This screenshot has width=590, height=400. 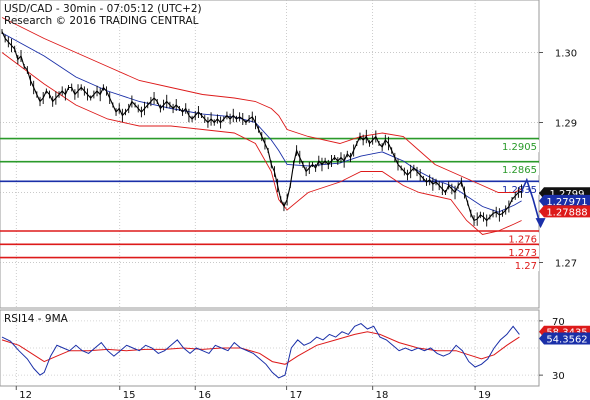 I want to click on rsi-title: RSI14 - 9MA, so click(x=36, y=319).